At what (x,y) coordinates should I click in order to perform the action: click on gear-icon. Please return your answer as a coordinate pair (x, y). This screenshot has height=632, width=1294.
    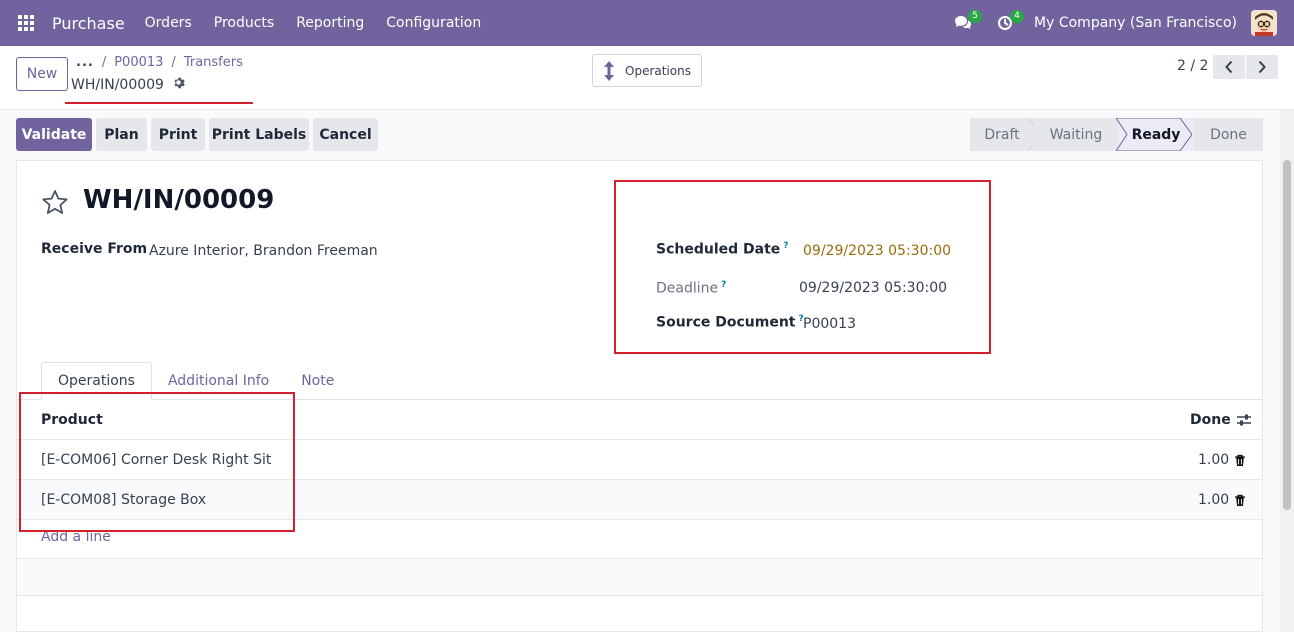
    Looking at the image, I should click on (178, 84).